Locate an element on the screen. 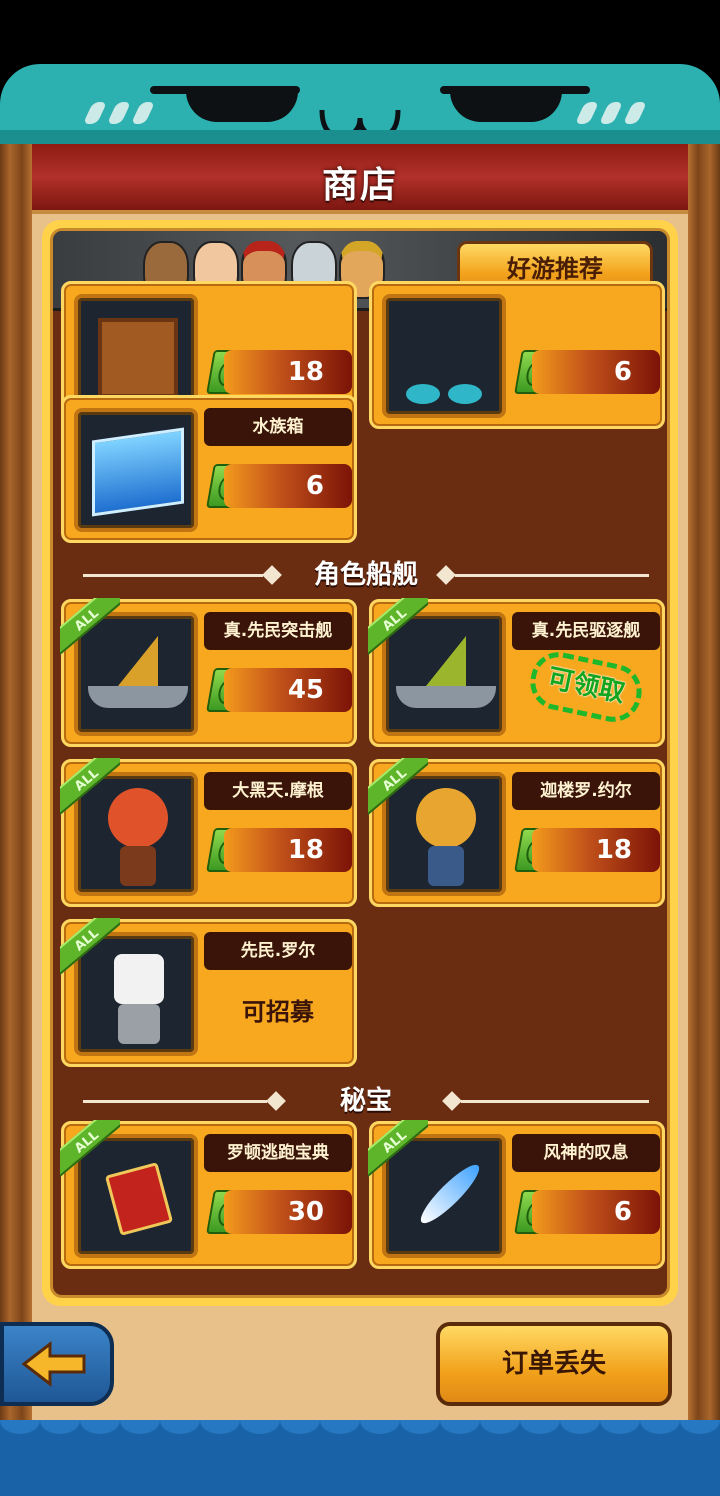 The image size is (720, 1496). status-bar-area is located at coordinates (360, 32).